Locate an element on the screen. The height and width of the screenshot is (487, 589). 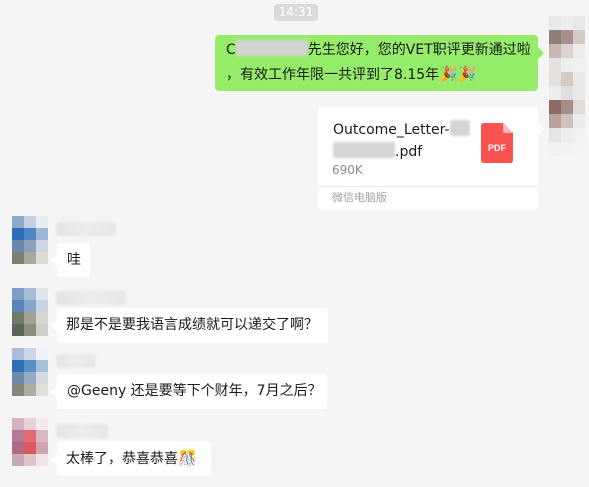
file-size: 690K is located at coordinates (347, 170).